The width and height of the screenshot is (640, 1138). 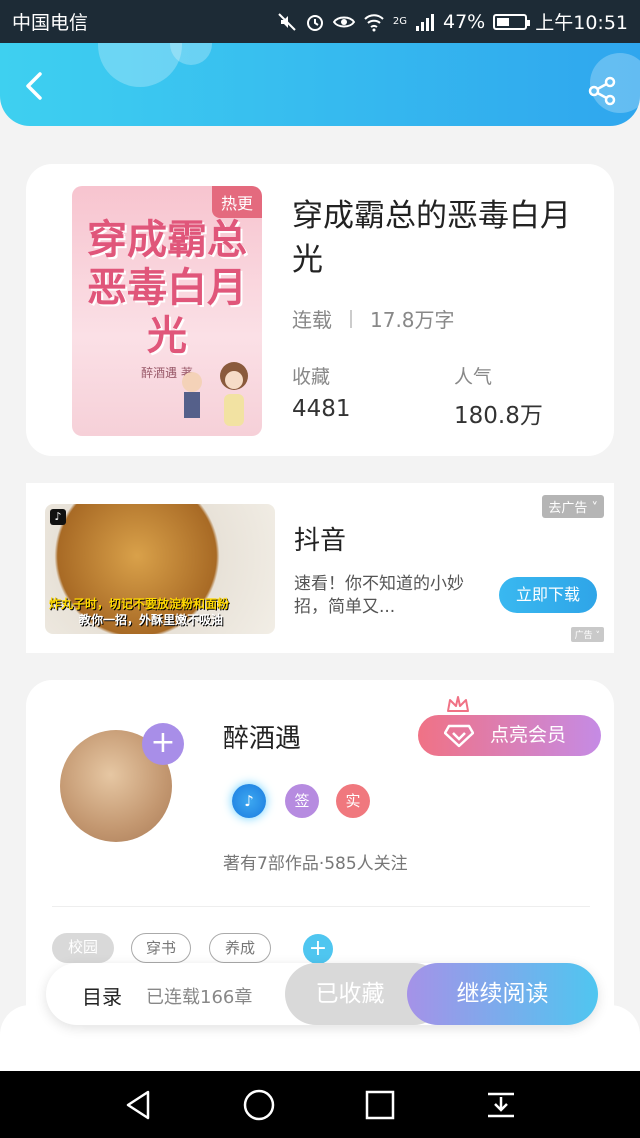 What do you see at coordinates (35, 86) in the screenshot?
I see `chevron-left-icon` at bounding box center [35, 86].